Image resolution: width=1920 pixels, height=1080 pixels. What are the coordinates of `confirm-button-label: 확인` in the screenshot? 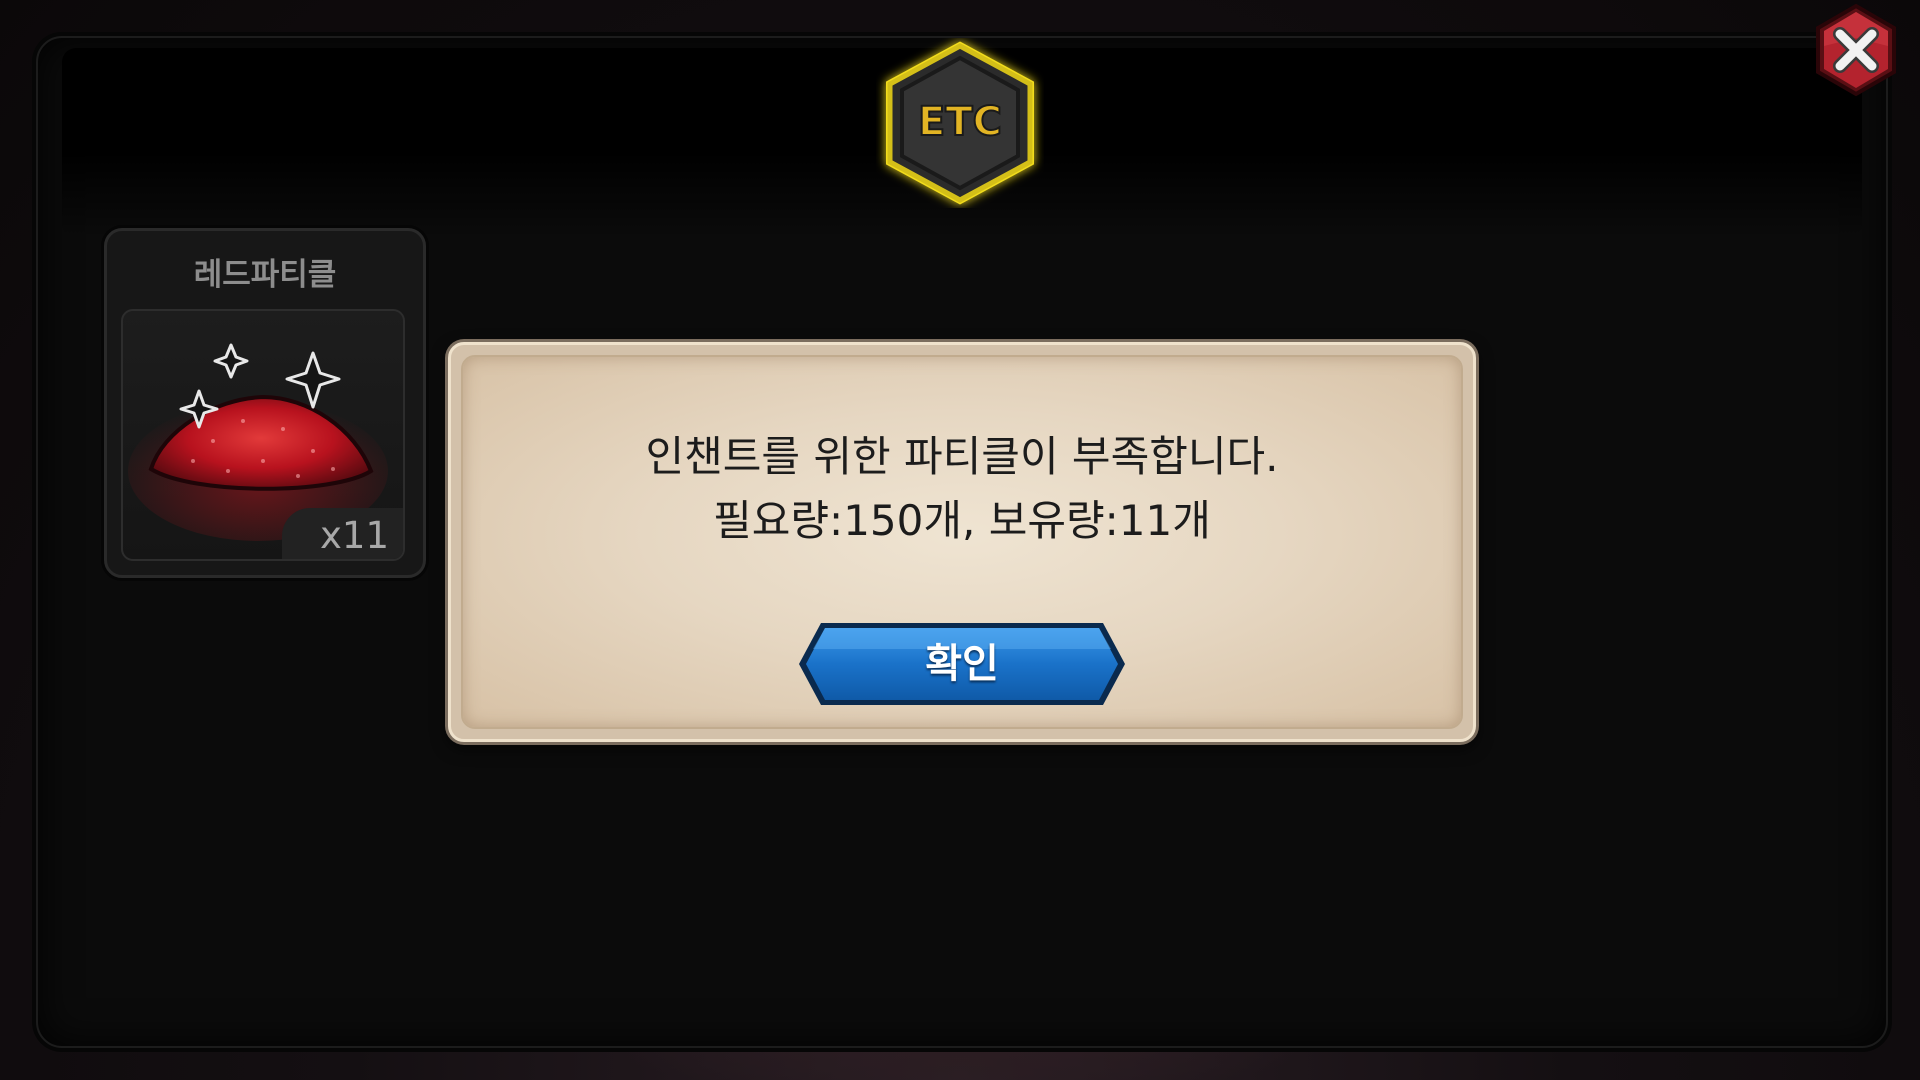 It's located at (962, 664).